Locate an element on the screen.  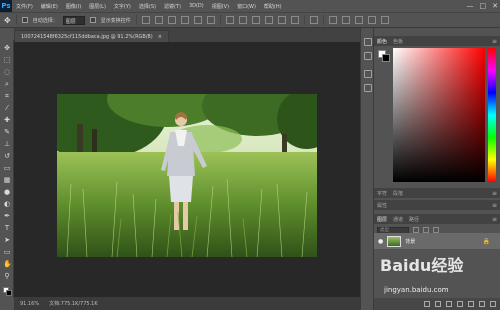
align-right-icon is located at coordinates (210, 20).